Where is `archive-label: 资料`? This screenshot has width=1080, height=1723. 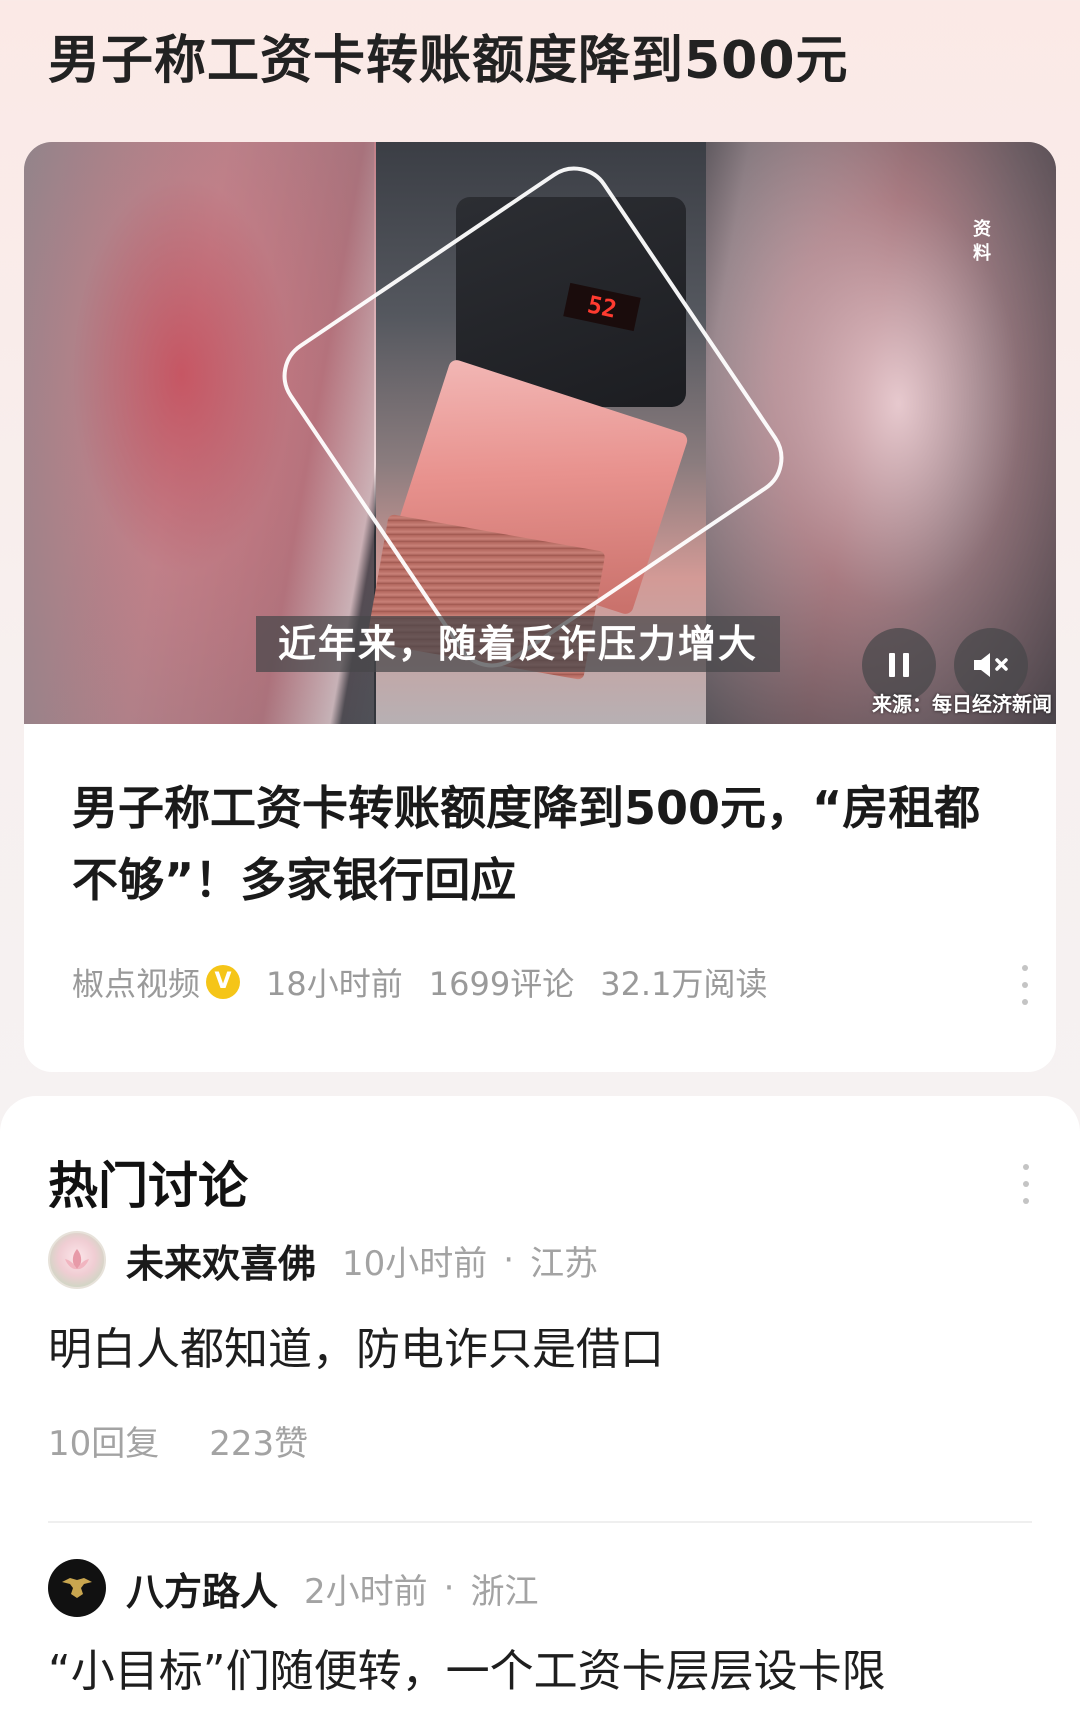
archive-label: 资料 is located at coordinates (982, 241).